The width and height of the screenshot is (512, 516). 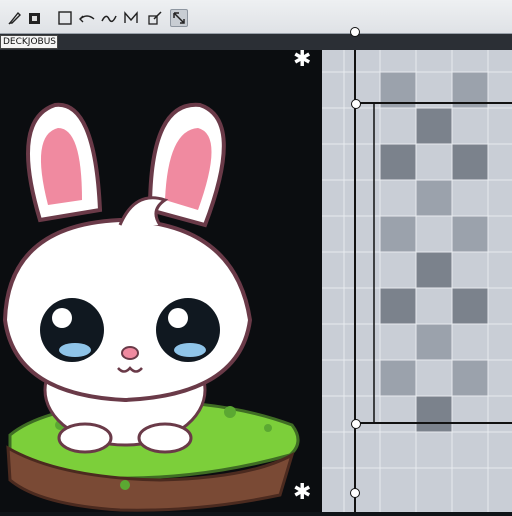 I want to click on undo-icon, so click(x=87, y=18).